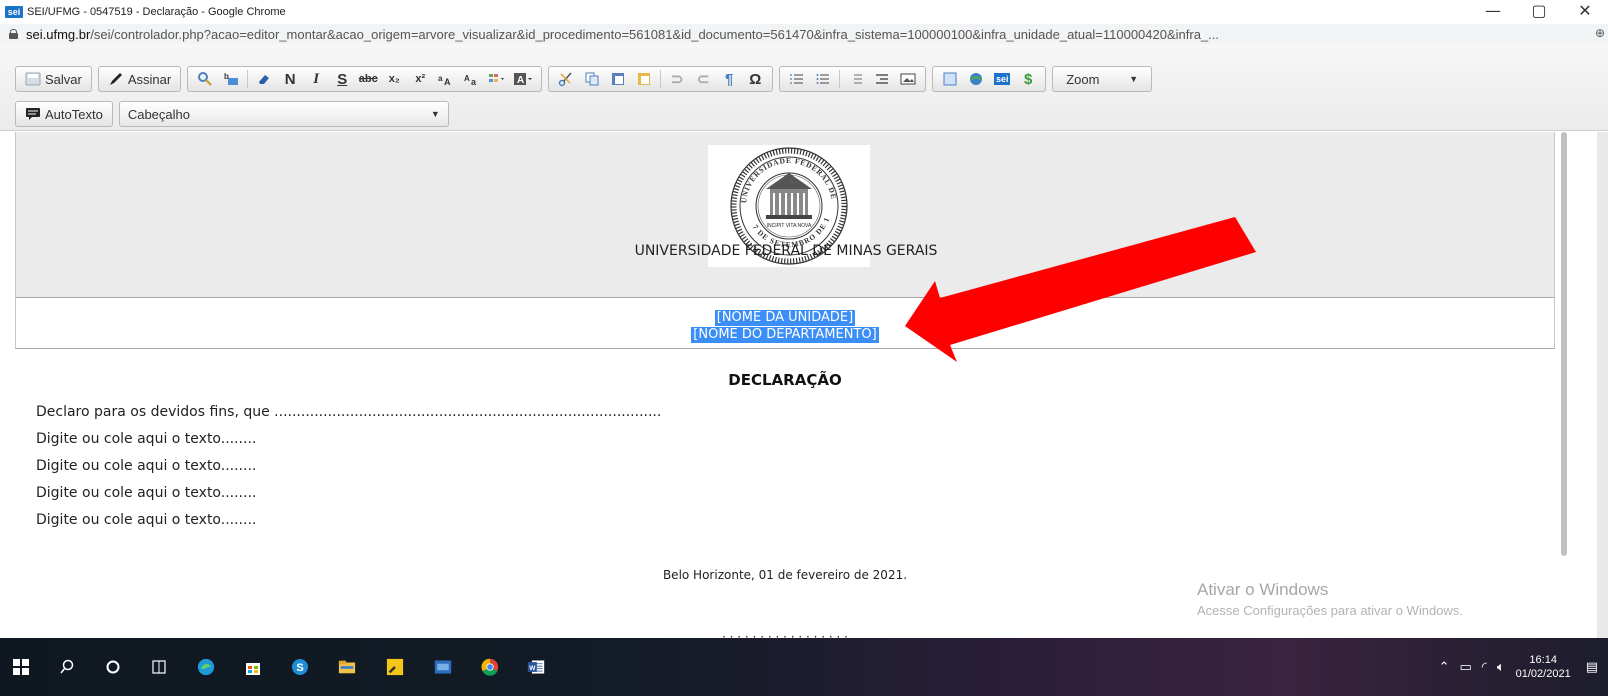 The height and width of the screenshot is (696, 1608). Describe the element at coordinates (1585, 12) in the screenshot. I see `close-button: ✕` at that location.